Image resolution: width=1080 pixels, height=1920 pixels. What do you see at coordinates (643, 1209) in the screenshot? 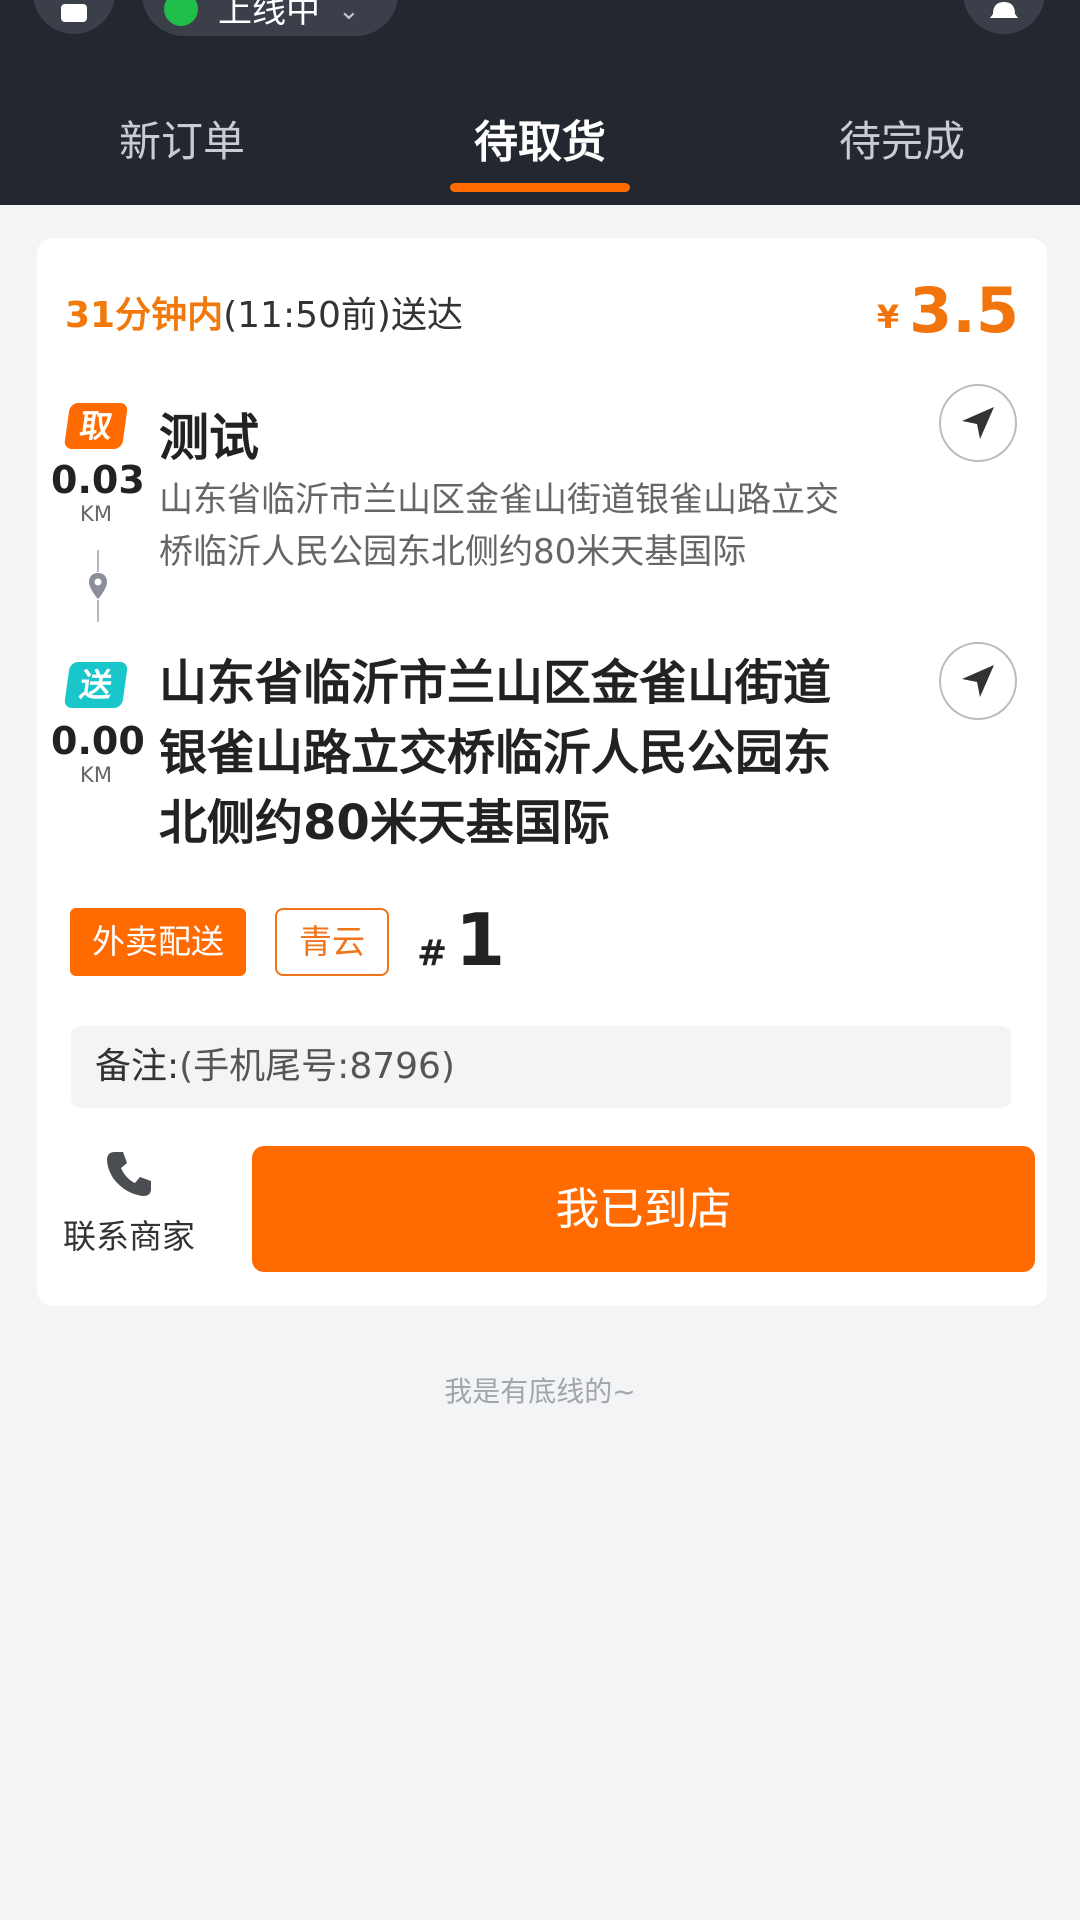
I see `arrived-at-store-button: 我已到店` at bounding box center [643, 1209].